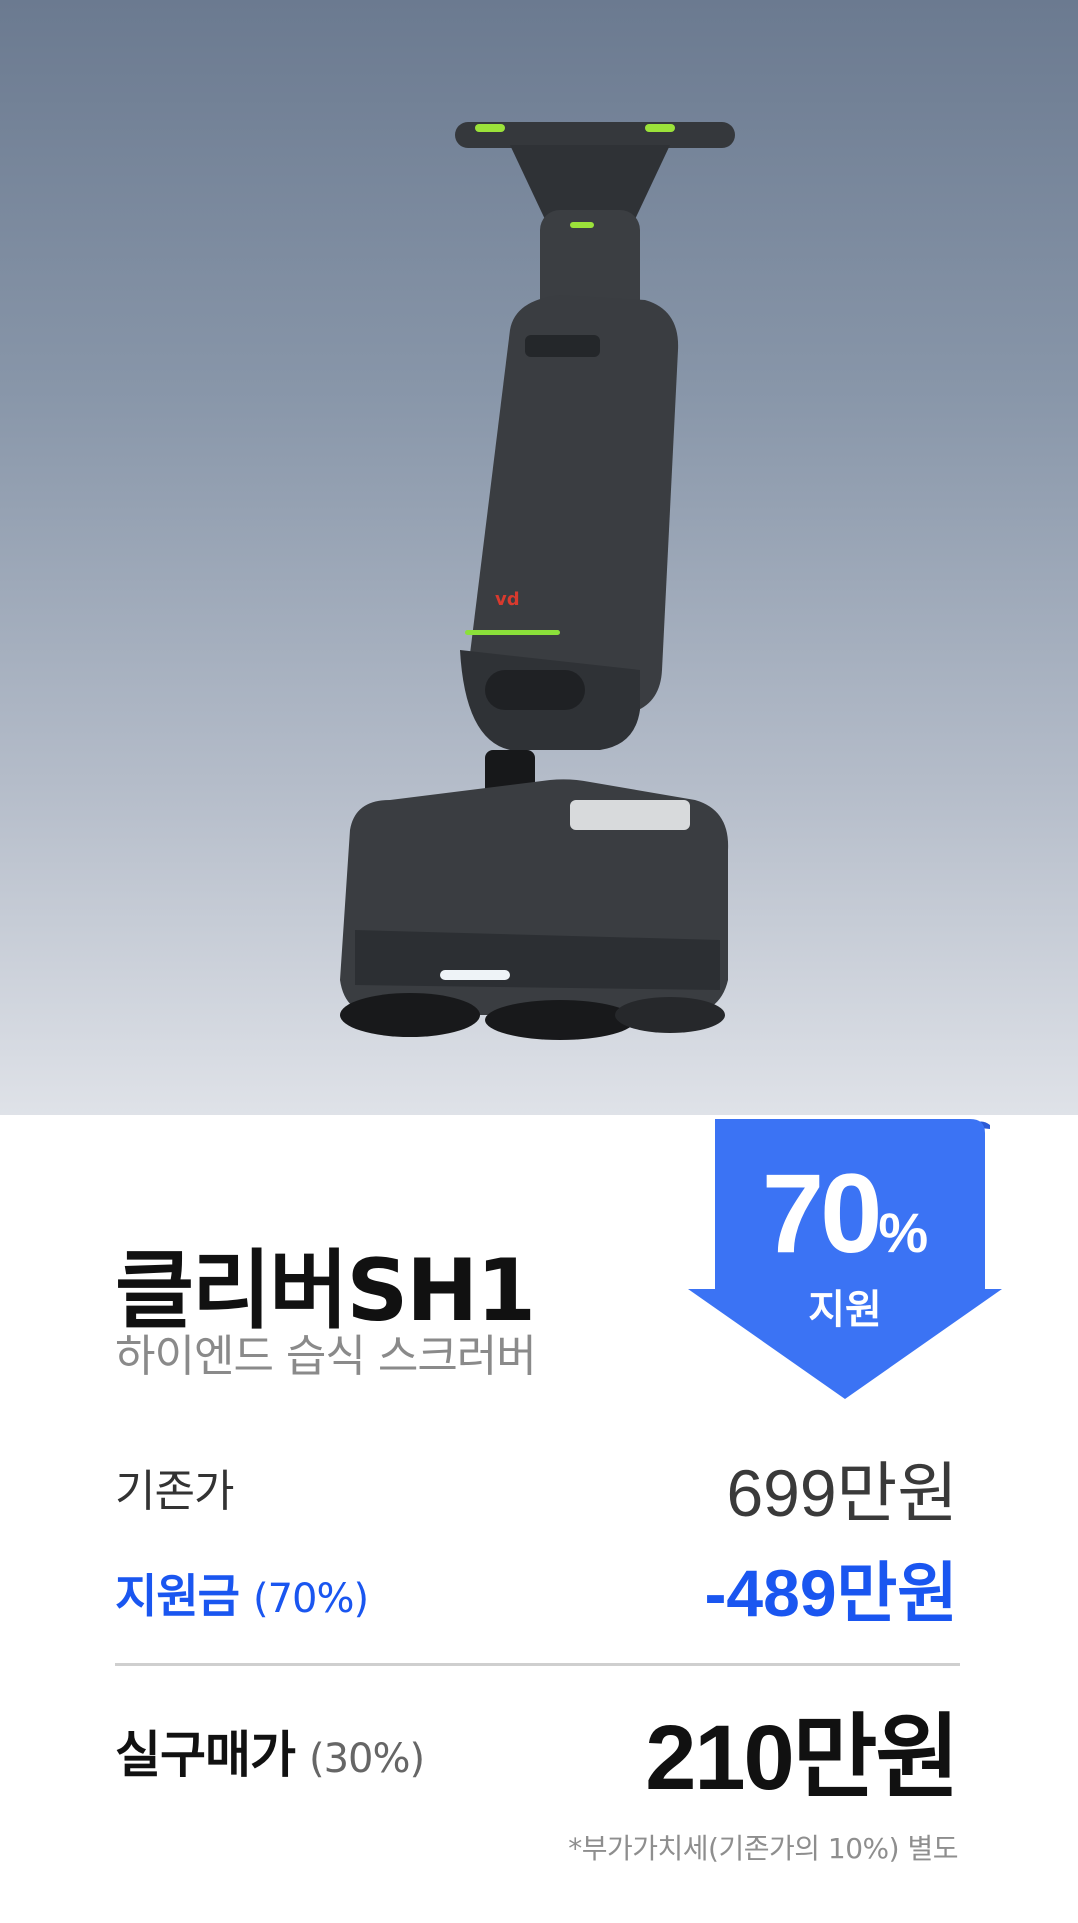 The width and height of the screenshot is (1078, 1923). Describe the element at coordinates (802, 1758) in the screenshot. I see `final-price-value: 210만원` at that location.